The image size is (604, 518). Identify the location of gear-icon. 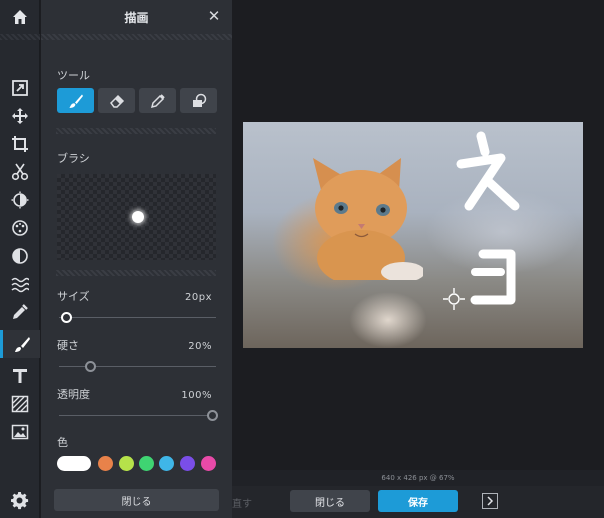
(20, 501).